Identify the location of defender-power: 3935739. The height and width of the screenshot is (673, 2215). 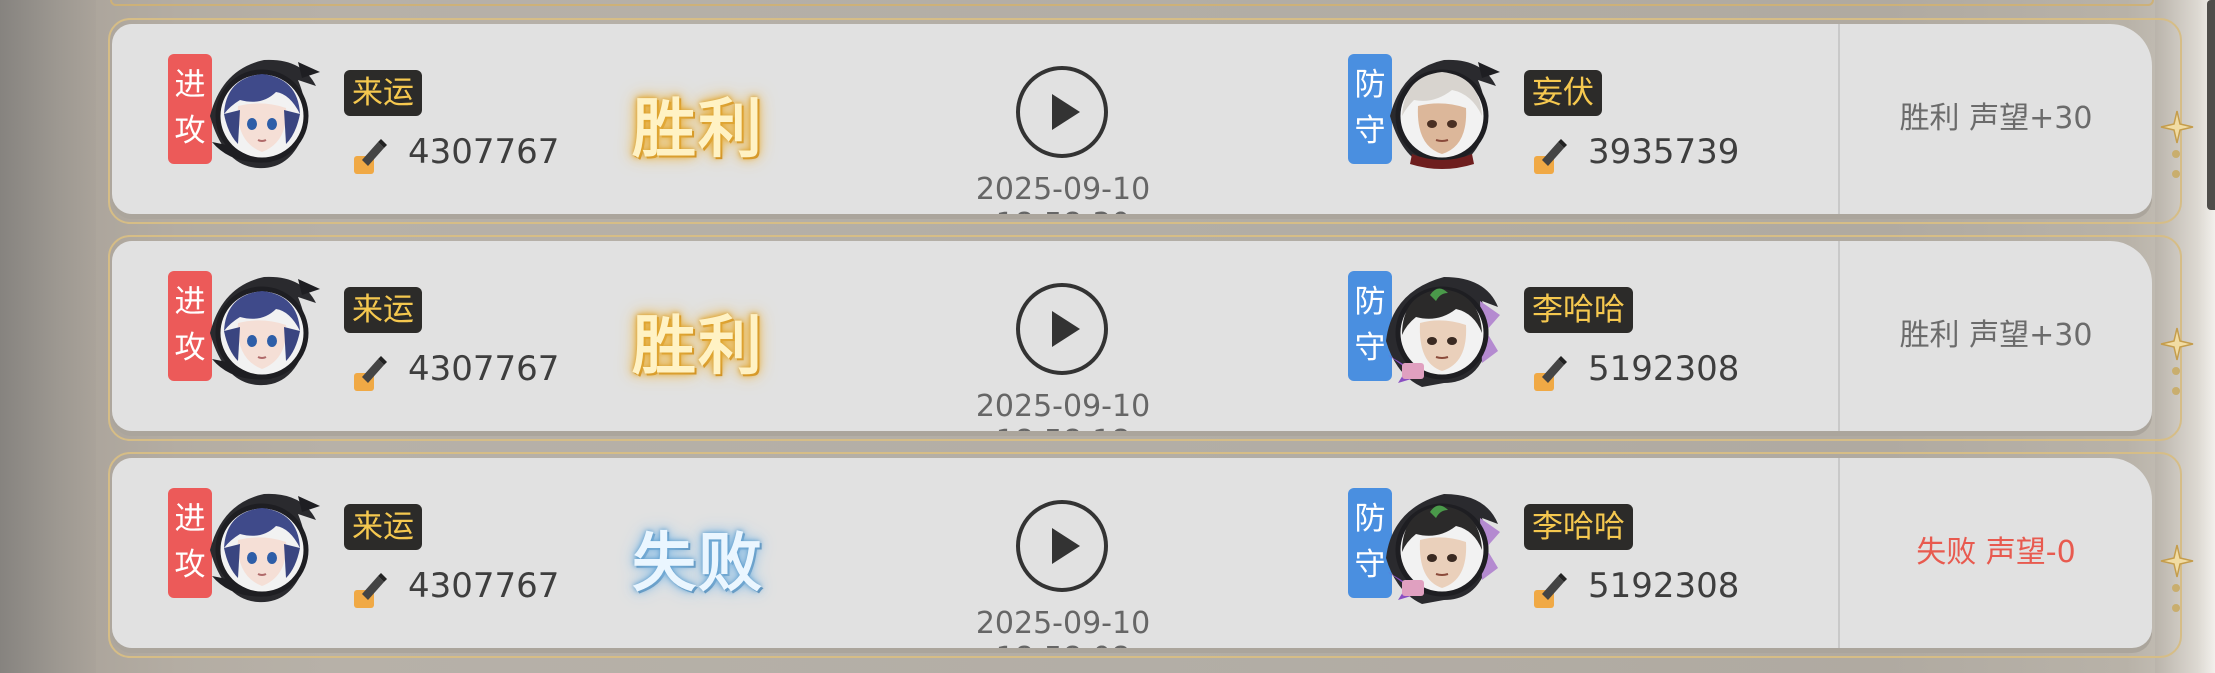
(1664, 152).